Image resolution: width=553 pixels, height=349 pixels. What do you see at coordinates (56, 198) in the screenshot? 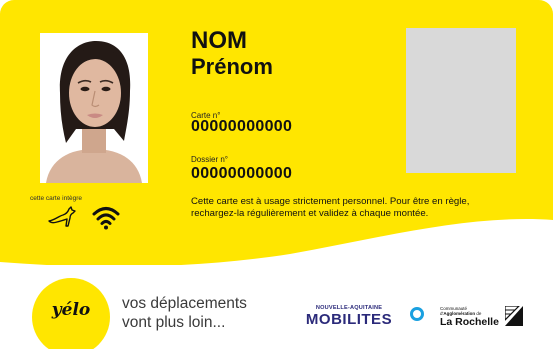
I see `integrated-features-label: cette carte intègre` at bounding box center [56, 198].